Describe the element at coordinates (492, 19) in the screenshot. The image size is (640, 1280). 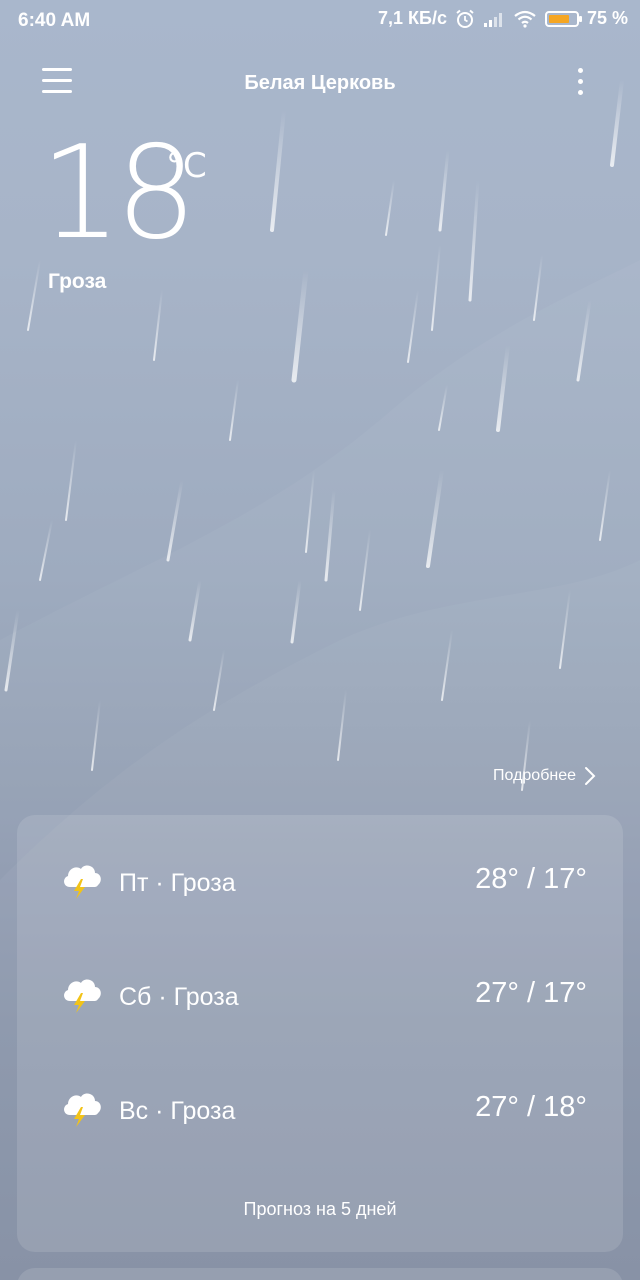
I see `signal-icon` at that location.